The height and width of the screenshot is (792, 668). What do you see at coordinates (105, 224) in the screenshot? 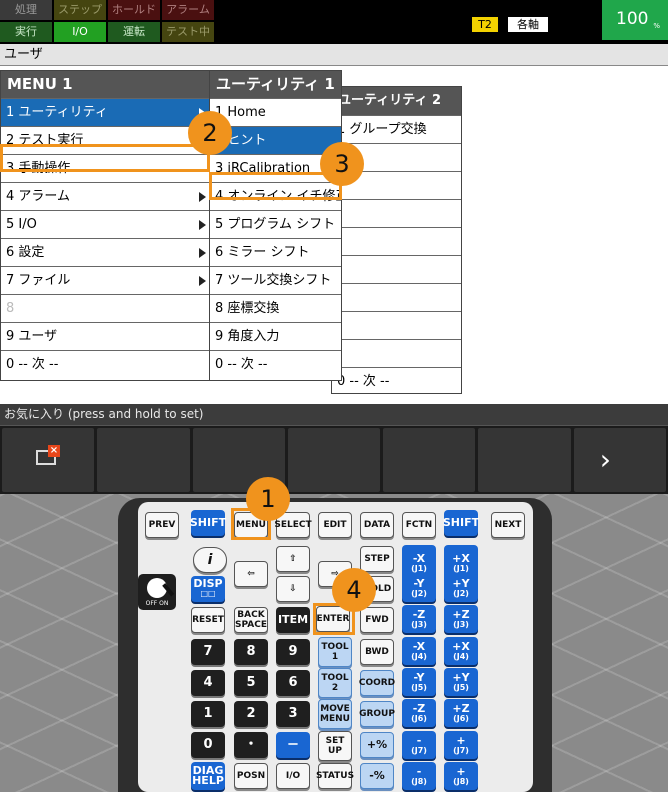
I see `menu-item-io: 5 I/O` at bounding box center [105, 224].